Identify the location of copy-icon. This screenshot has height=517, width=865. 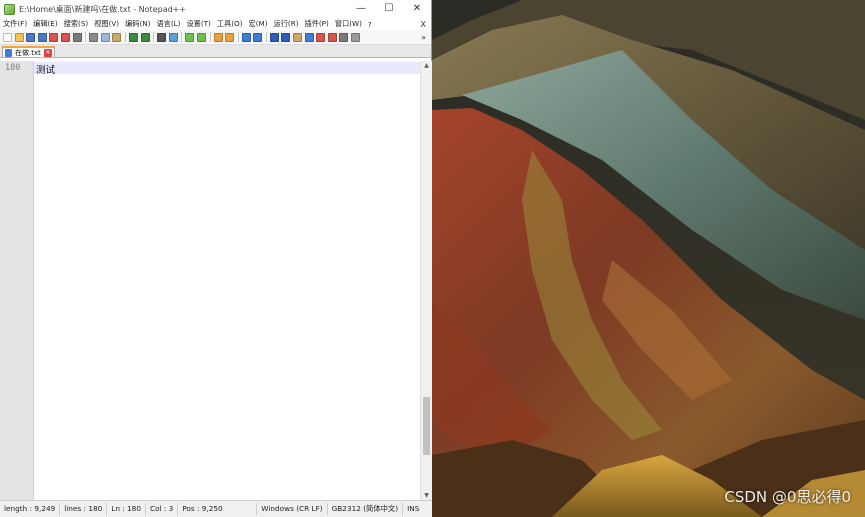
(105, 37).